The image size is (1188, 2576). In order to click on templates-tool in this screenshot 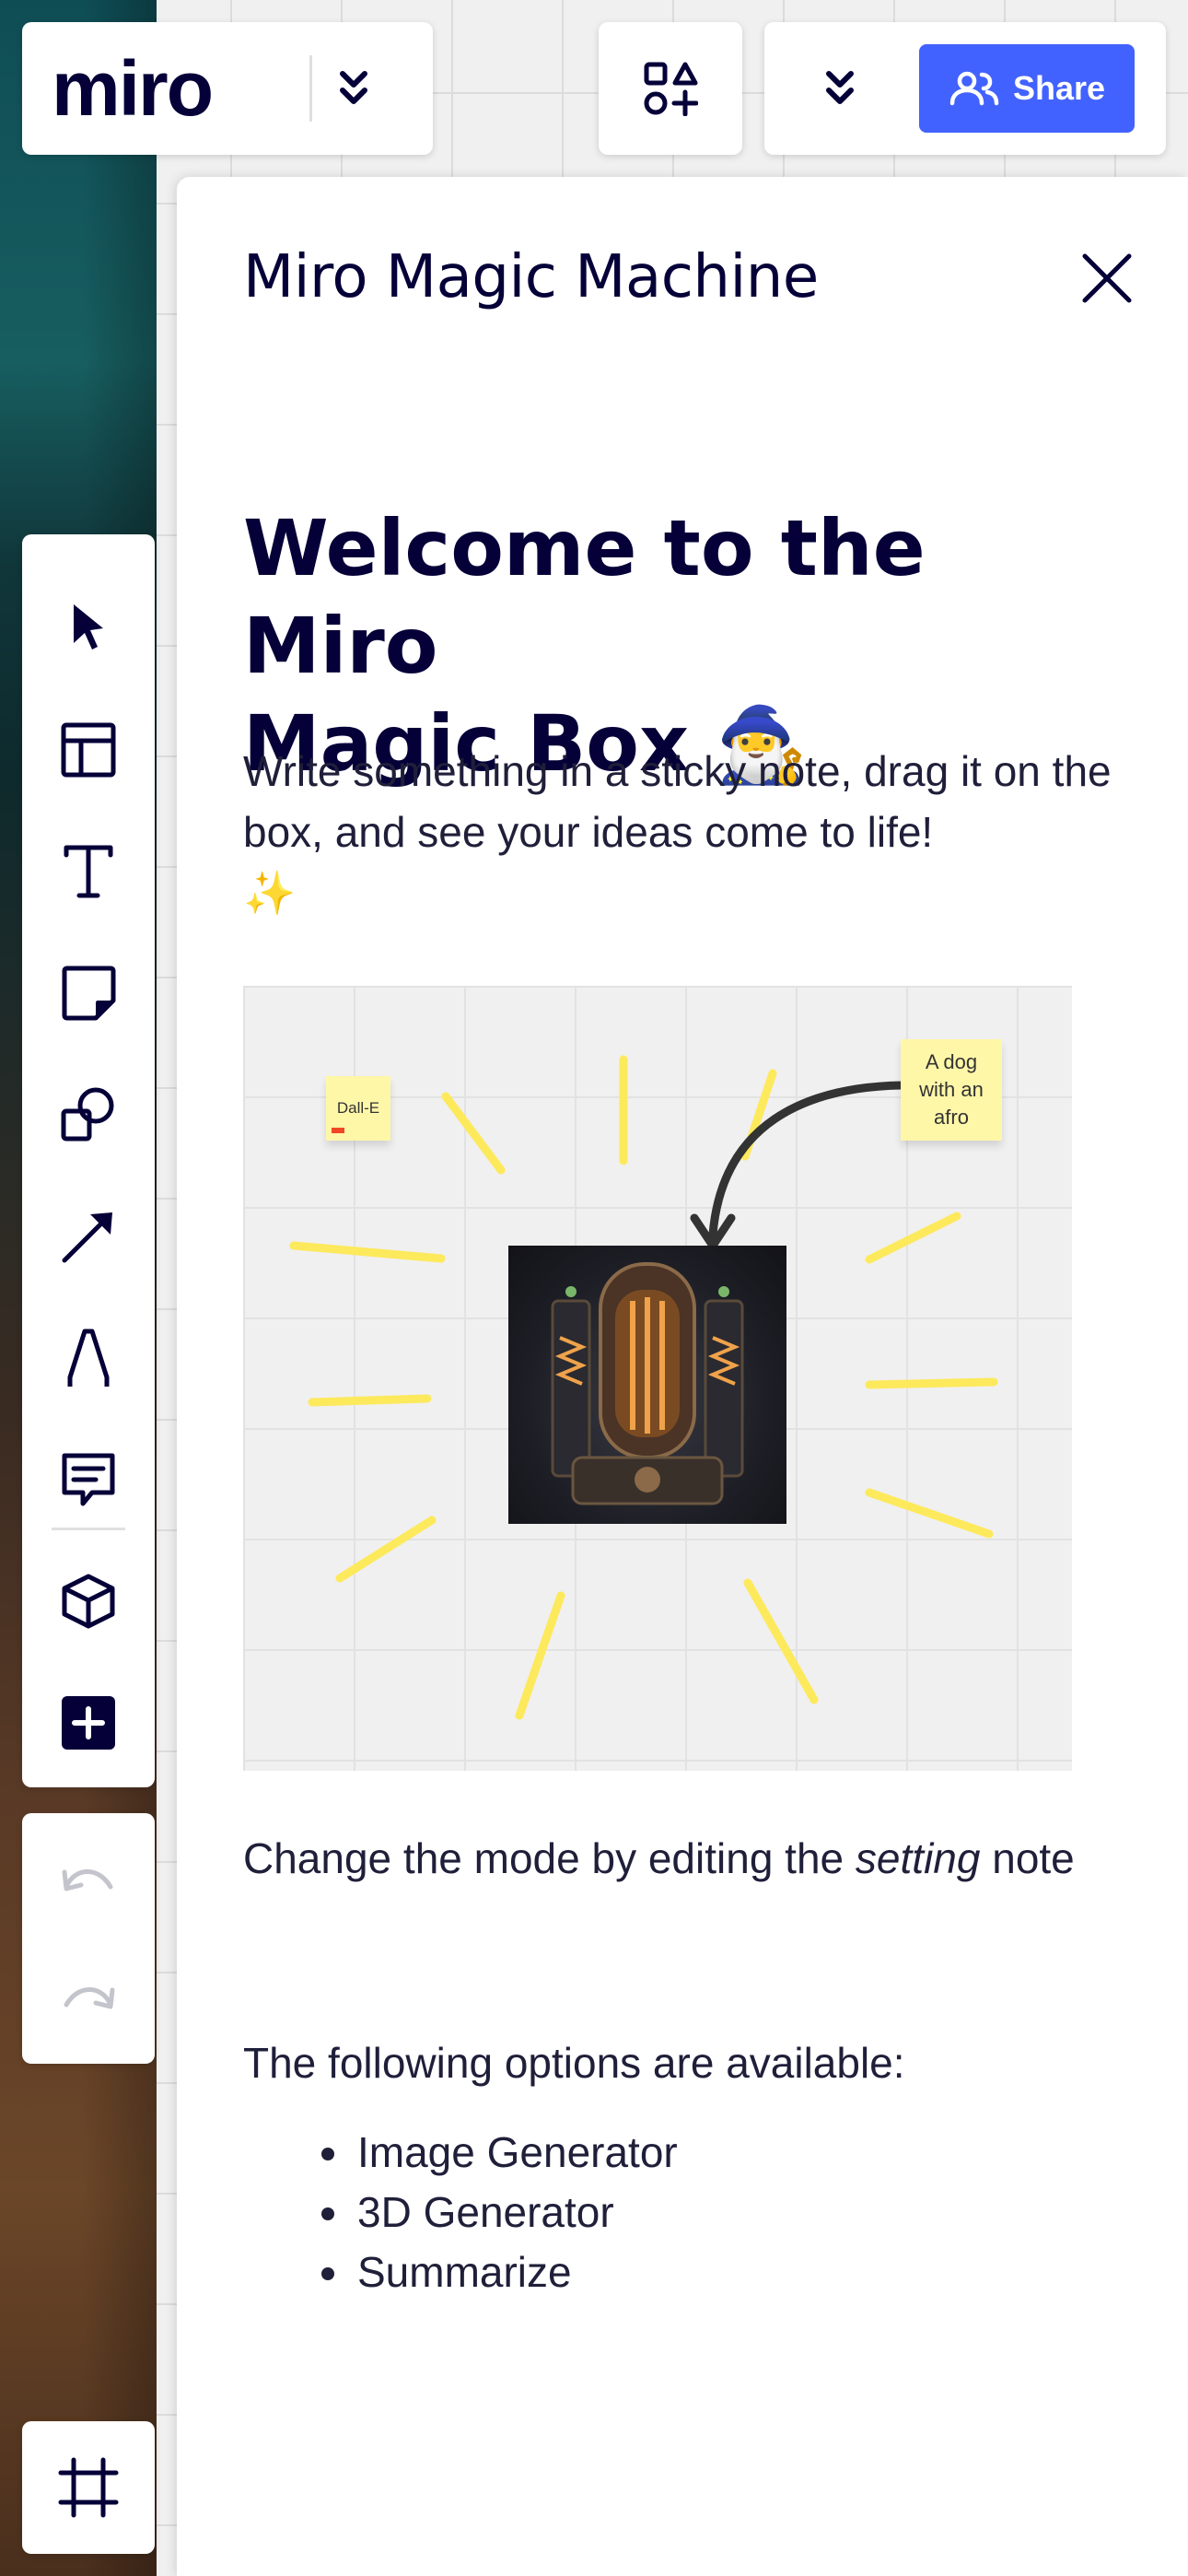, I will do `click(88, 750)`.